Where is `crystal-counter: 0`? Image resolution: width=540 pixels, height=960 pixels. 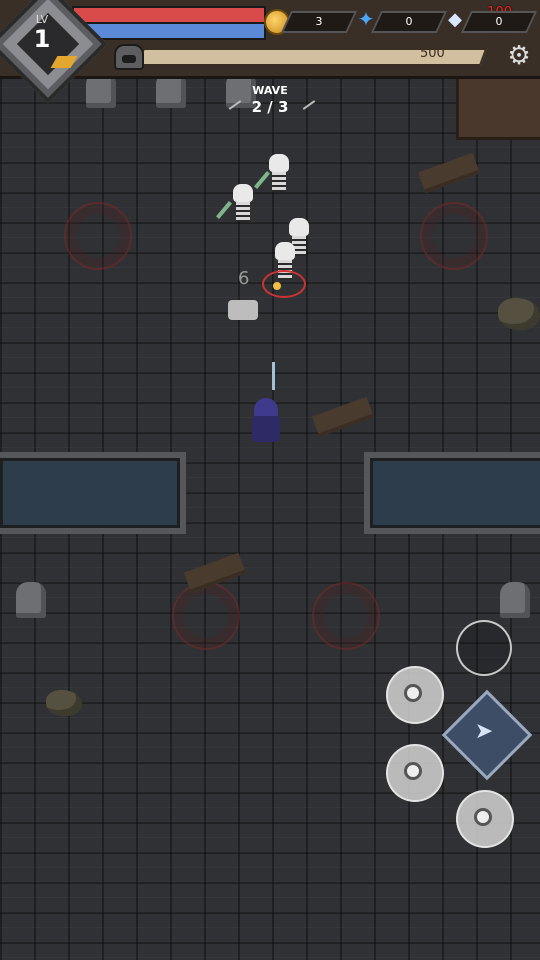 crystal-counter: 0 is located at coordinates (409, 22).